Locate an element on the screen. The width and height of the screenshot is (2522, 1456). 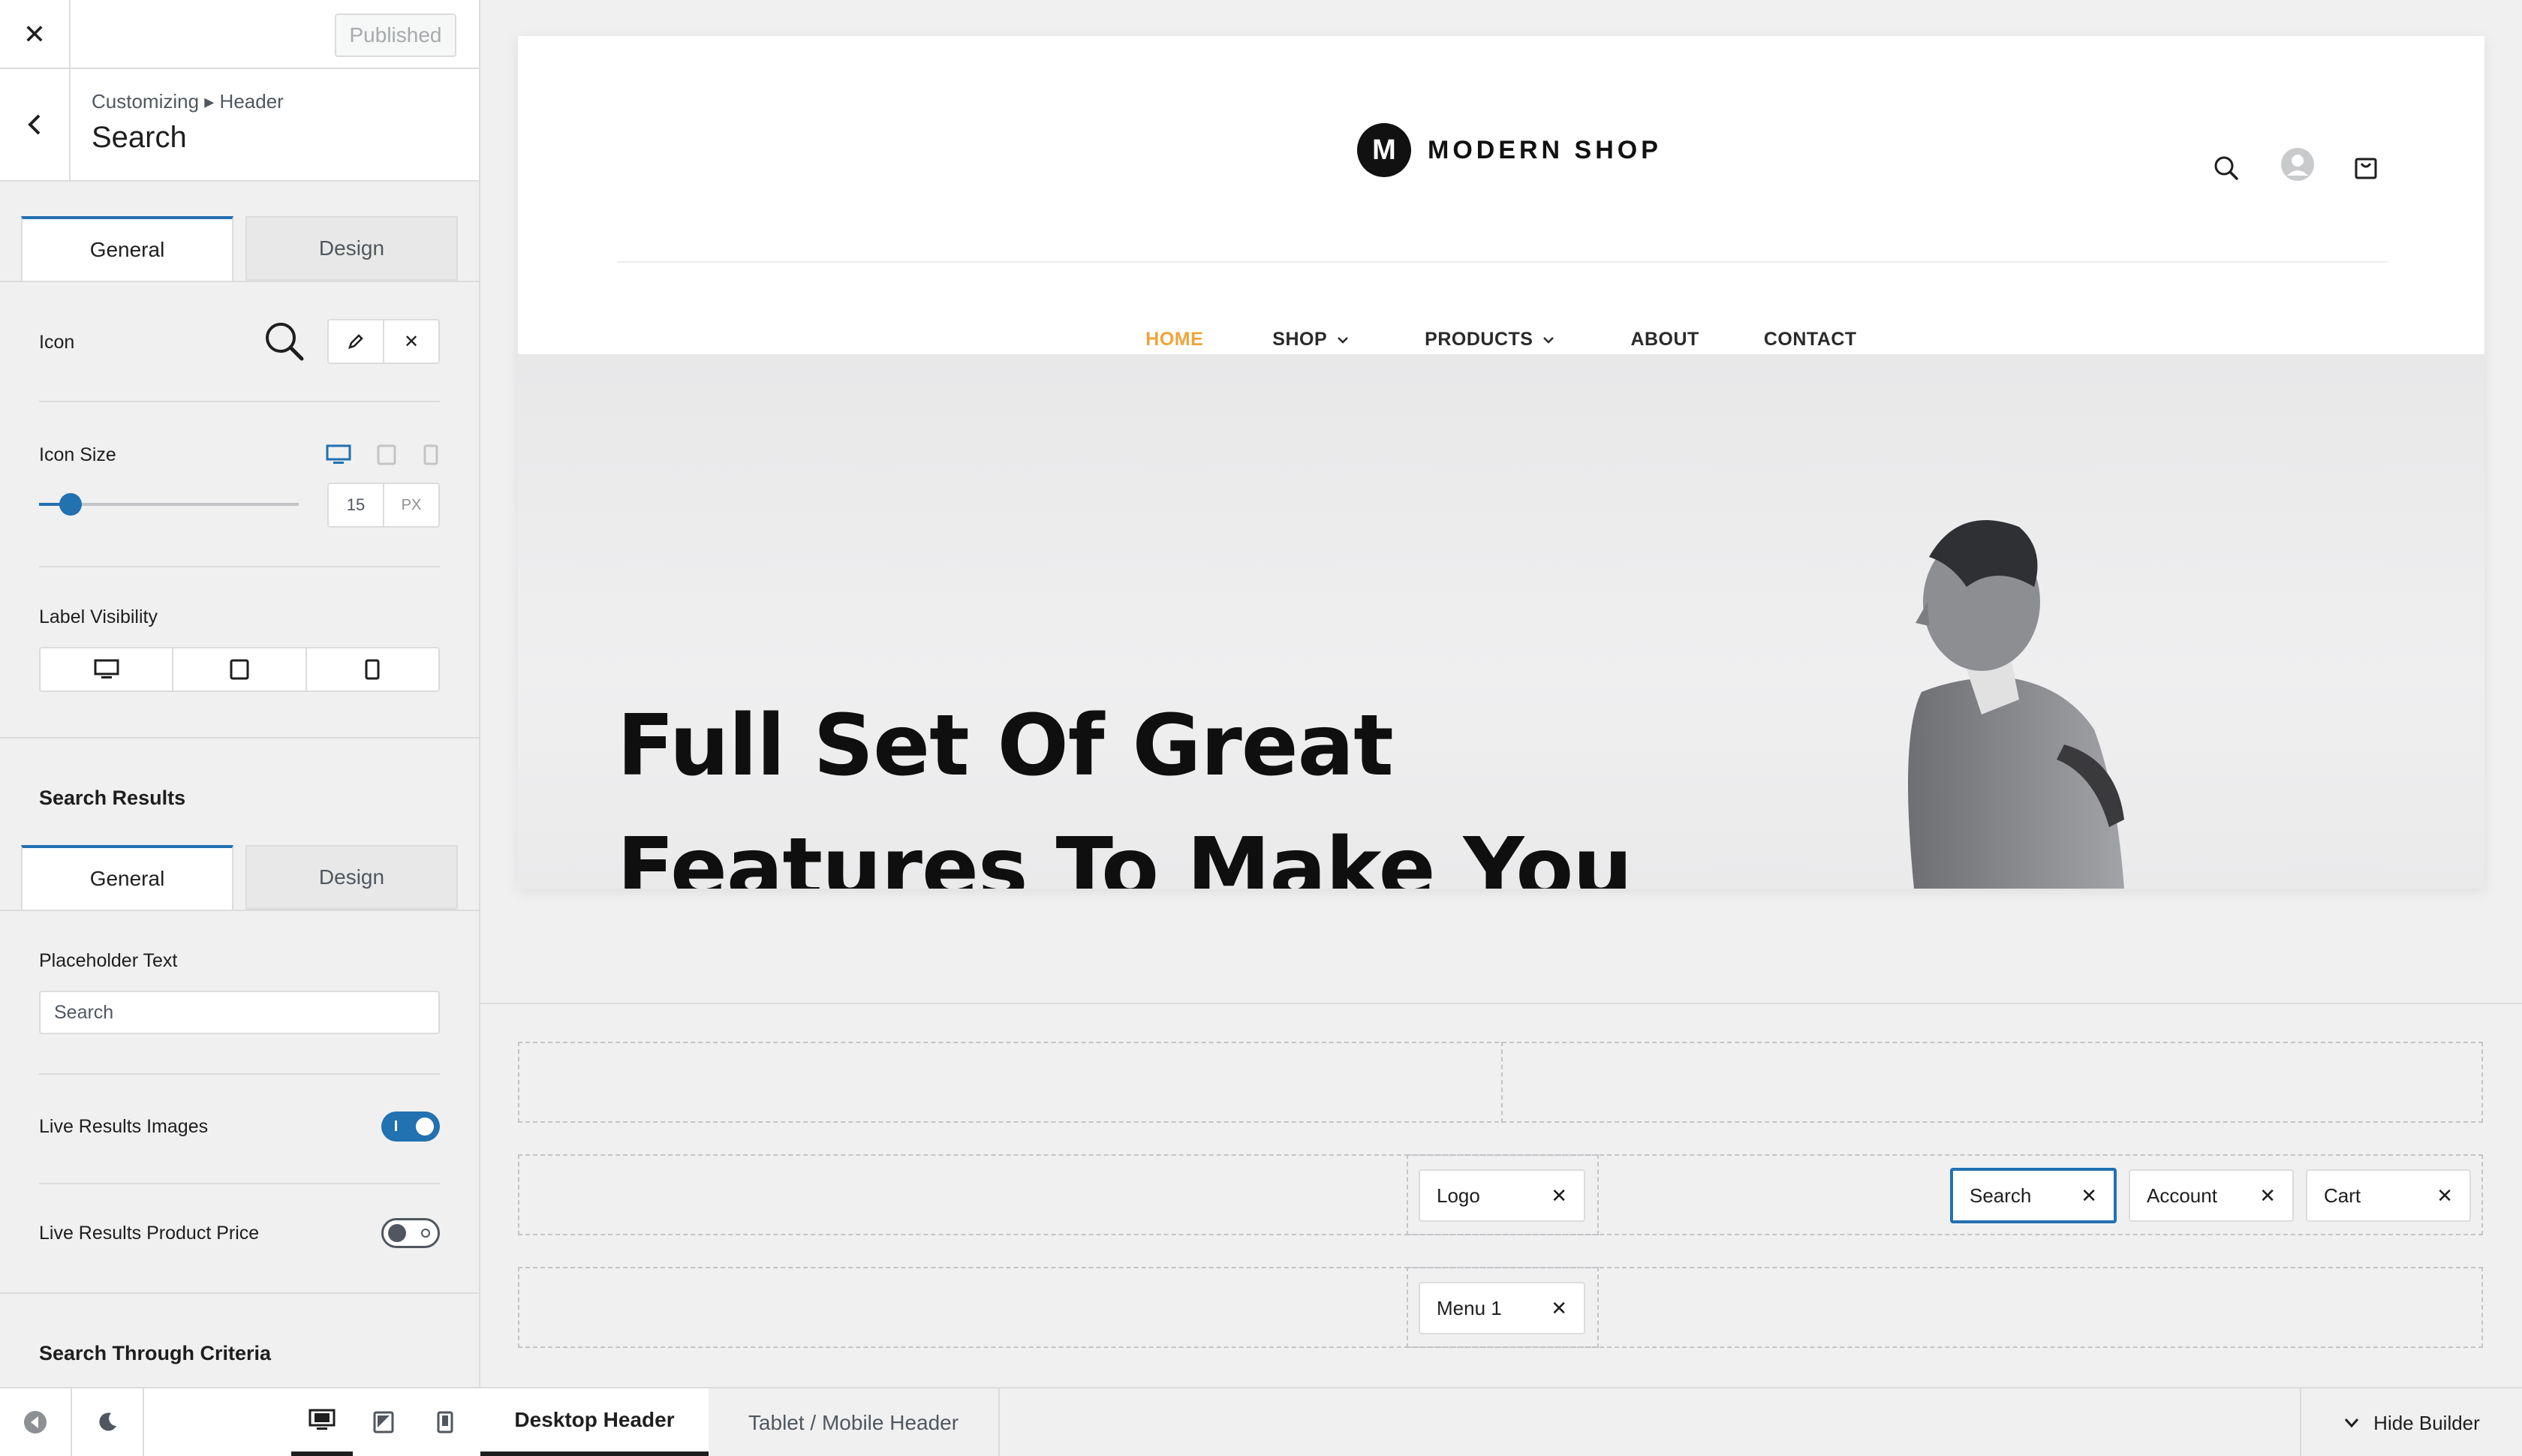
preview-desktop-button is located at coordinates (322, 1422).